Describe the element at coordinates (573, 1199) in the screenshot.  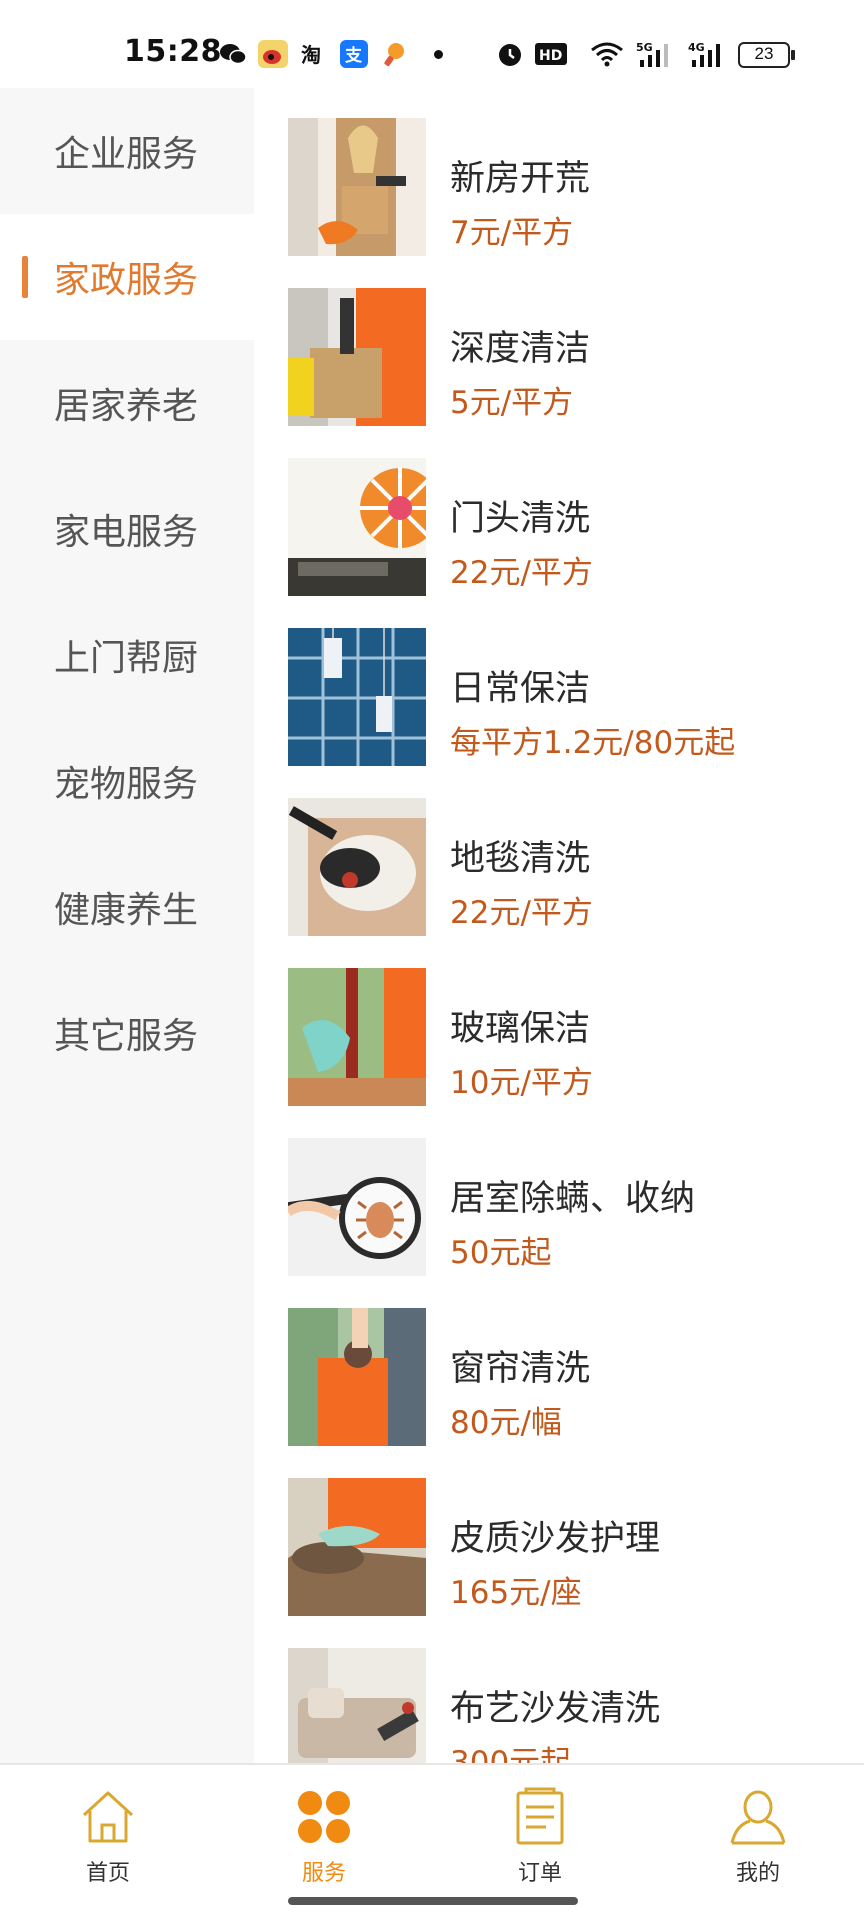
I see `service-name: 居室除螨、收纳` at that location.